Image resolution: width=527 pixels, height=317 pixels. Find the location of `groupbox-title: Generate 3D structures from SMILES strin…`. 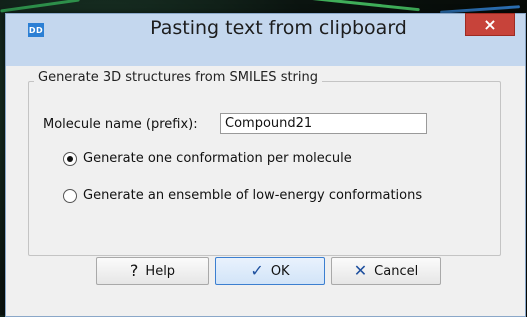

groupbox-title: Generate 3D structures from SMILES strin… is located at coordinates (178, 77).